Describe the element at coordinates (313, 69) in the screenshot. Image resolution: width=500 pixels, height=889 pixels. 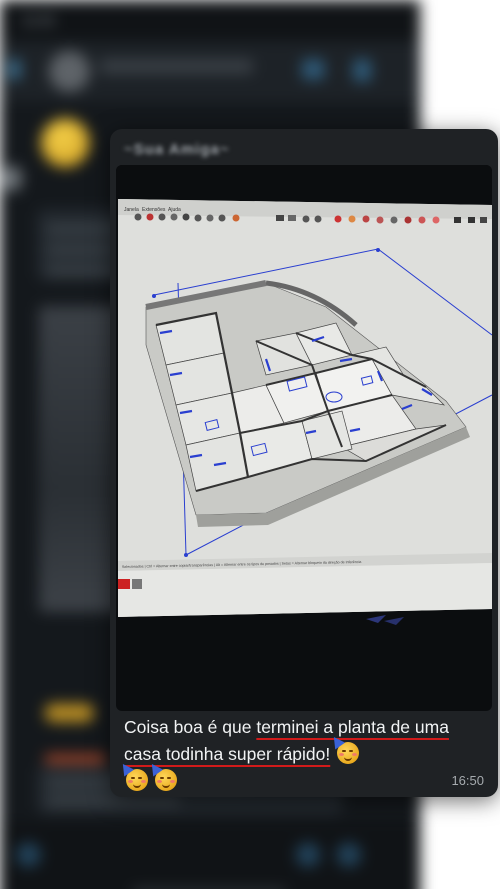
I see `video-call-icon` at that location.